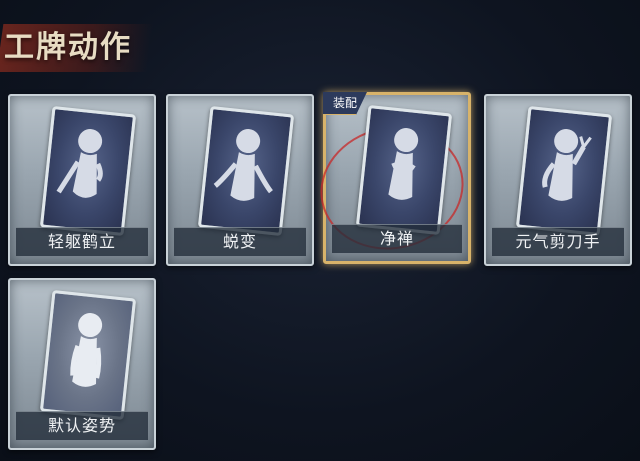 Image resolution: width=640 pixels, height=461 pixels. I want to click on pose-label: 蜕变, so click(240, 241).